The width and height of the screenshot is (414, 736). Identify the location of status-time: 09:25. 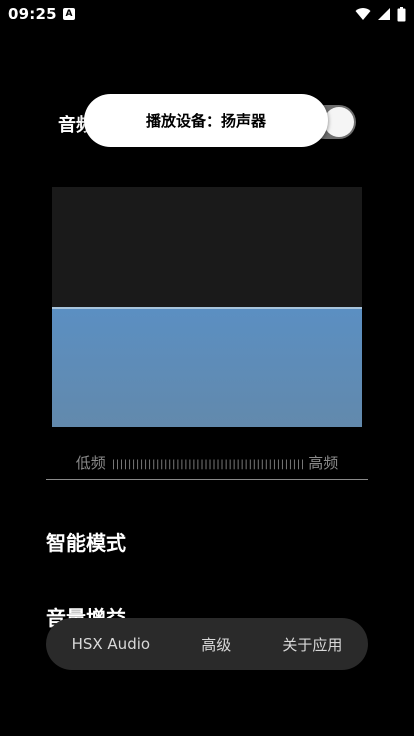
(32, 14).